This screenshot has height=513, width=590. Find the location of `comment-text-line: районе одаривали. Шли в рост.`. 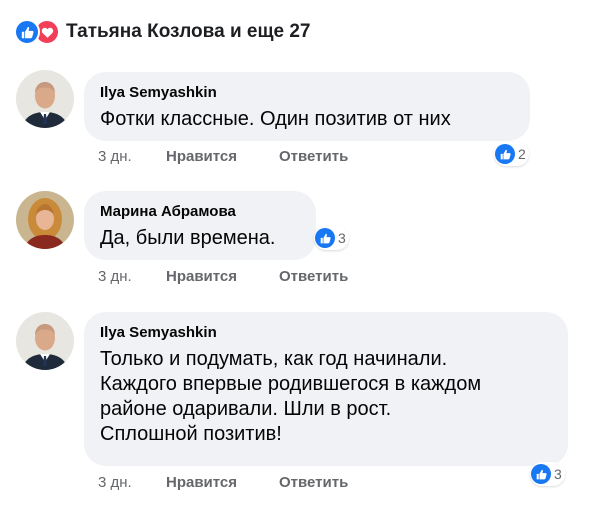

comment-text-line: районе одаривали. Шли в рост. is located at coordinates (246, 409).